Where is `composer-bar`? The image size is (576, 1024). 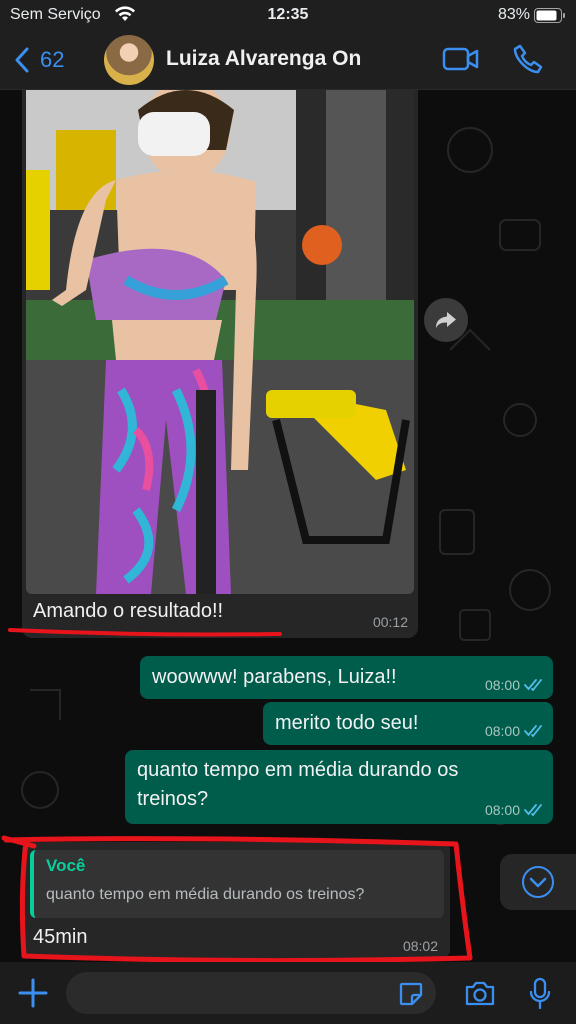
composer-bar is located at coordinates (288, 993).